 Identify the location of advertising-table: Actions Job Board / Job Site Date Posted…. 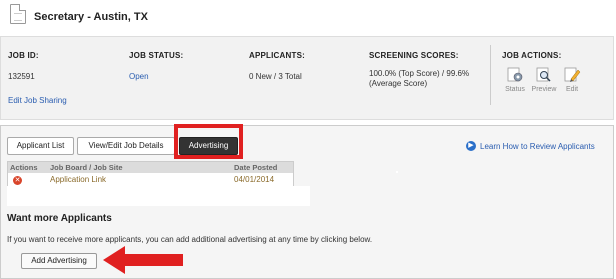
(150, 174).